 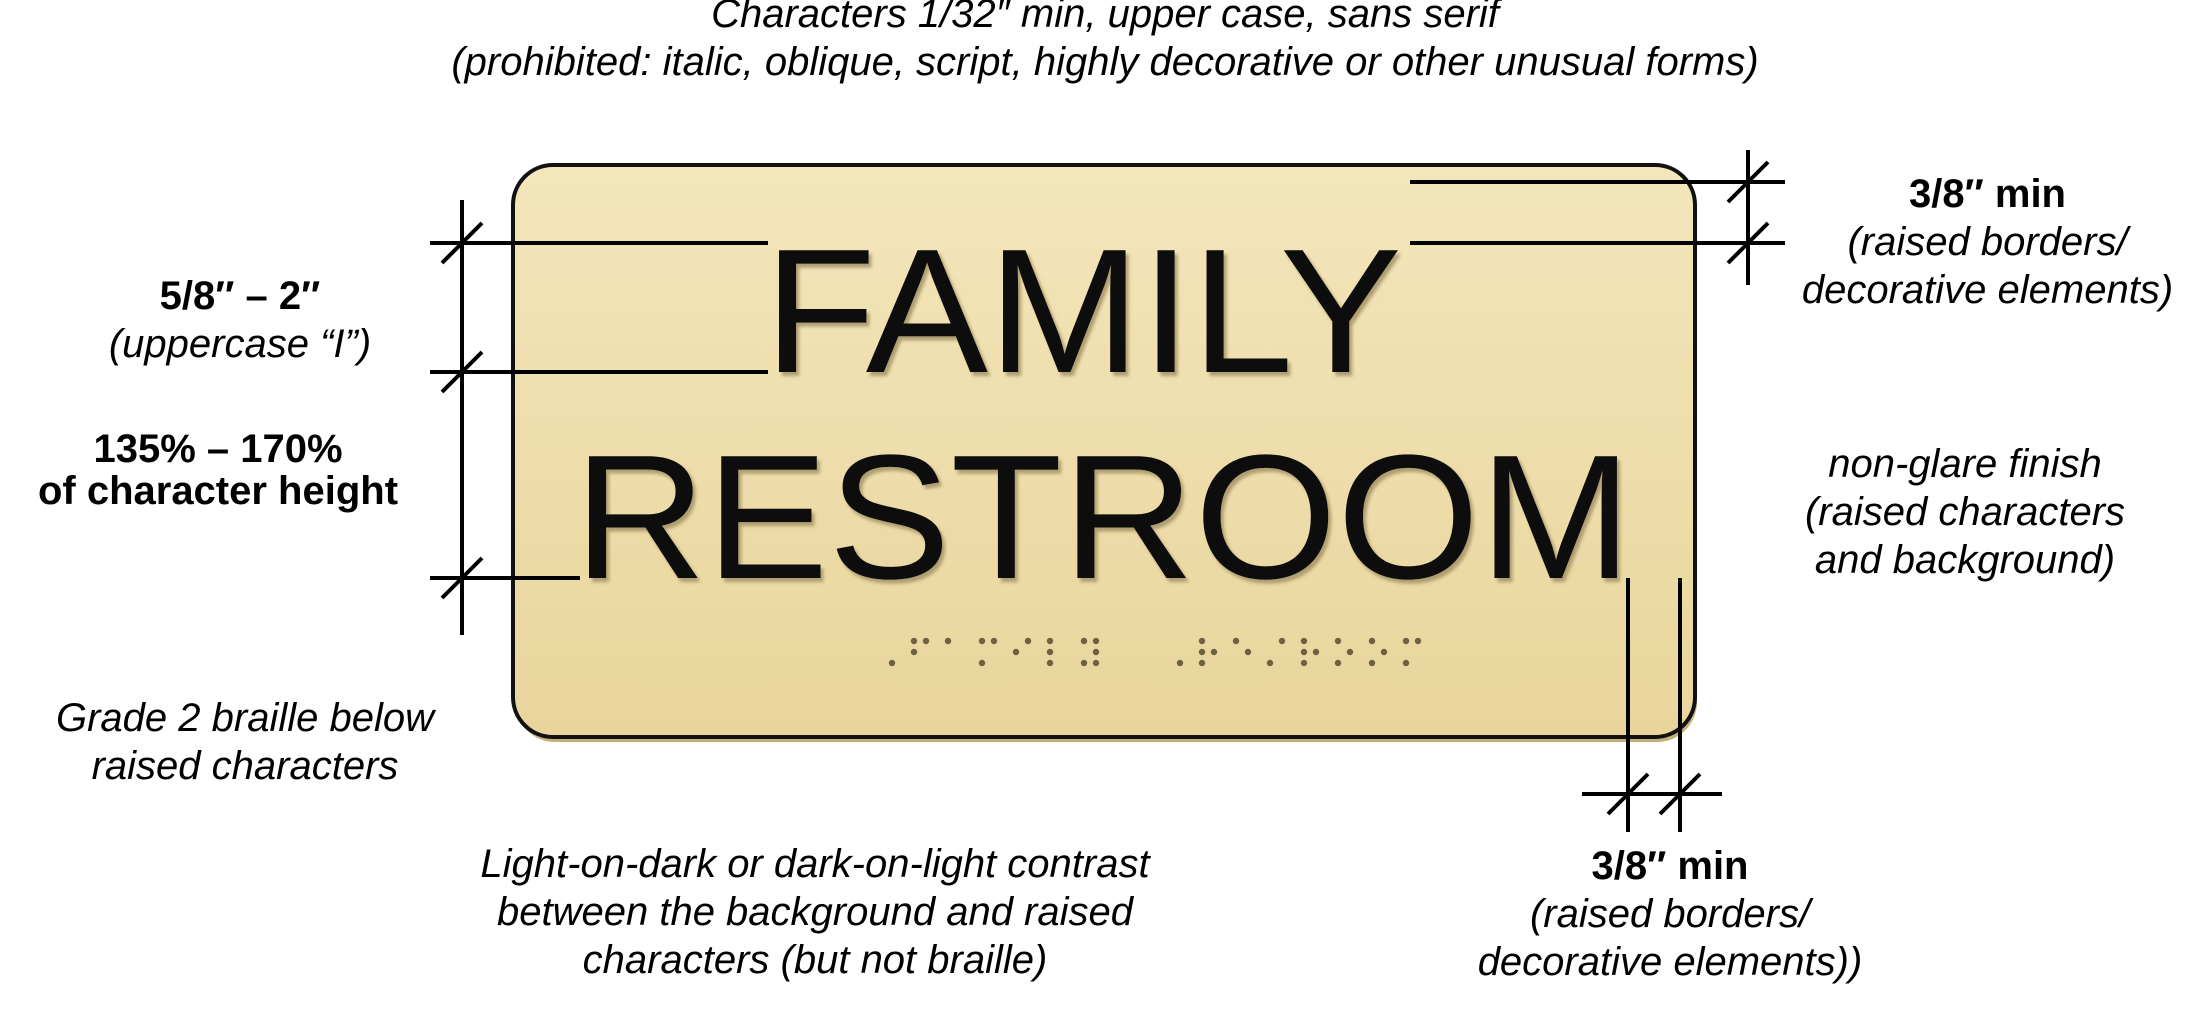 I want to click on border-bottom-line-2: decorative elements)), so click(x=1670, y=962).